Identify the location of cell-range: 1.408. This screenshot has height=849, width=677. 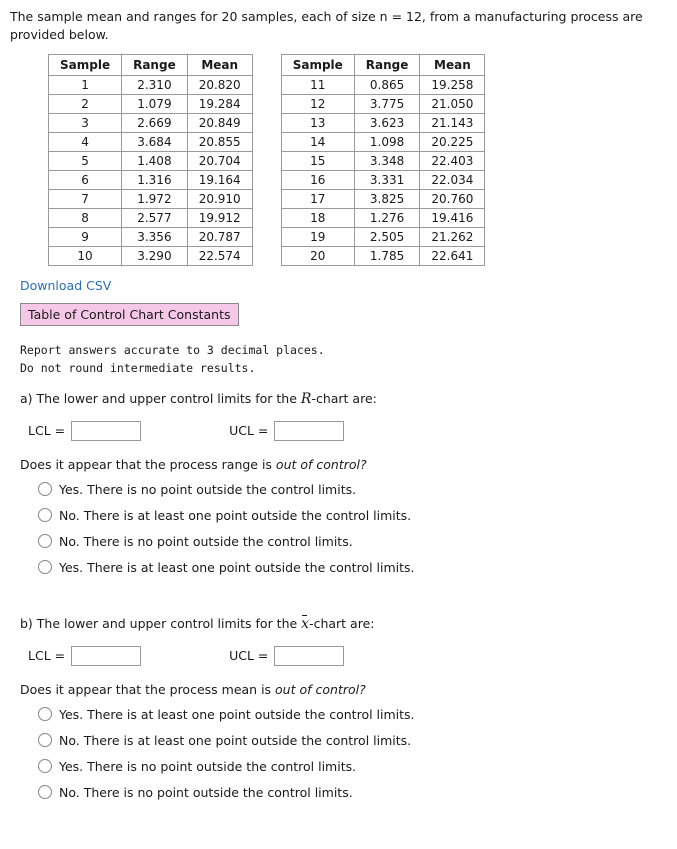
(154, 161).